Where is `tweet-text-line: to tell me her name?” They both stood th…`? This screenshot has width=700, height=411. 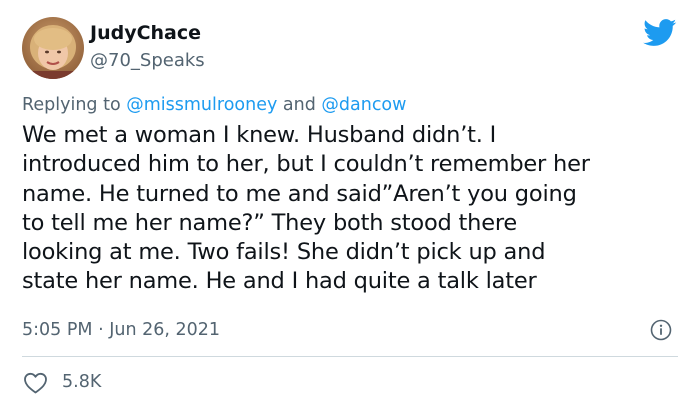 tweet-text-line: to tell me her name?” They both stood th… is located at coordinates (270, 222).